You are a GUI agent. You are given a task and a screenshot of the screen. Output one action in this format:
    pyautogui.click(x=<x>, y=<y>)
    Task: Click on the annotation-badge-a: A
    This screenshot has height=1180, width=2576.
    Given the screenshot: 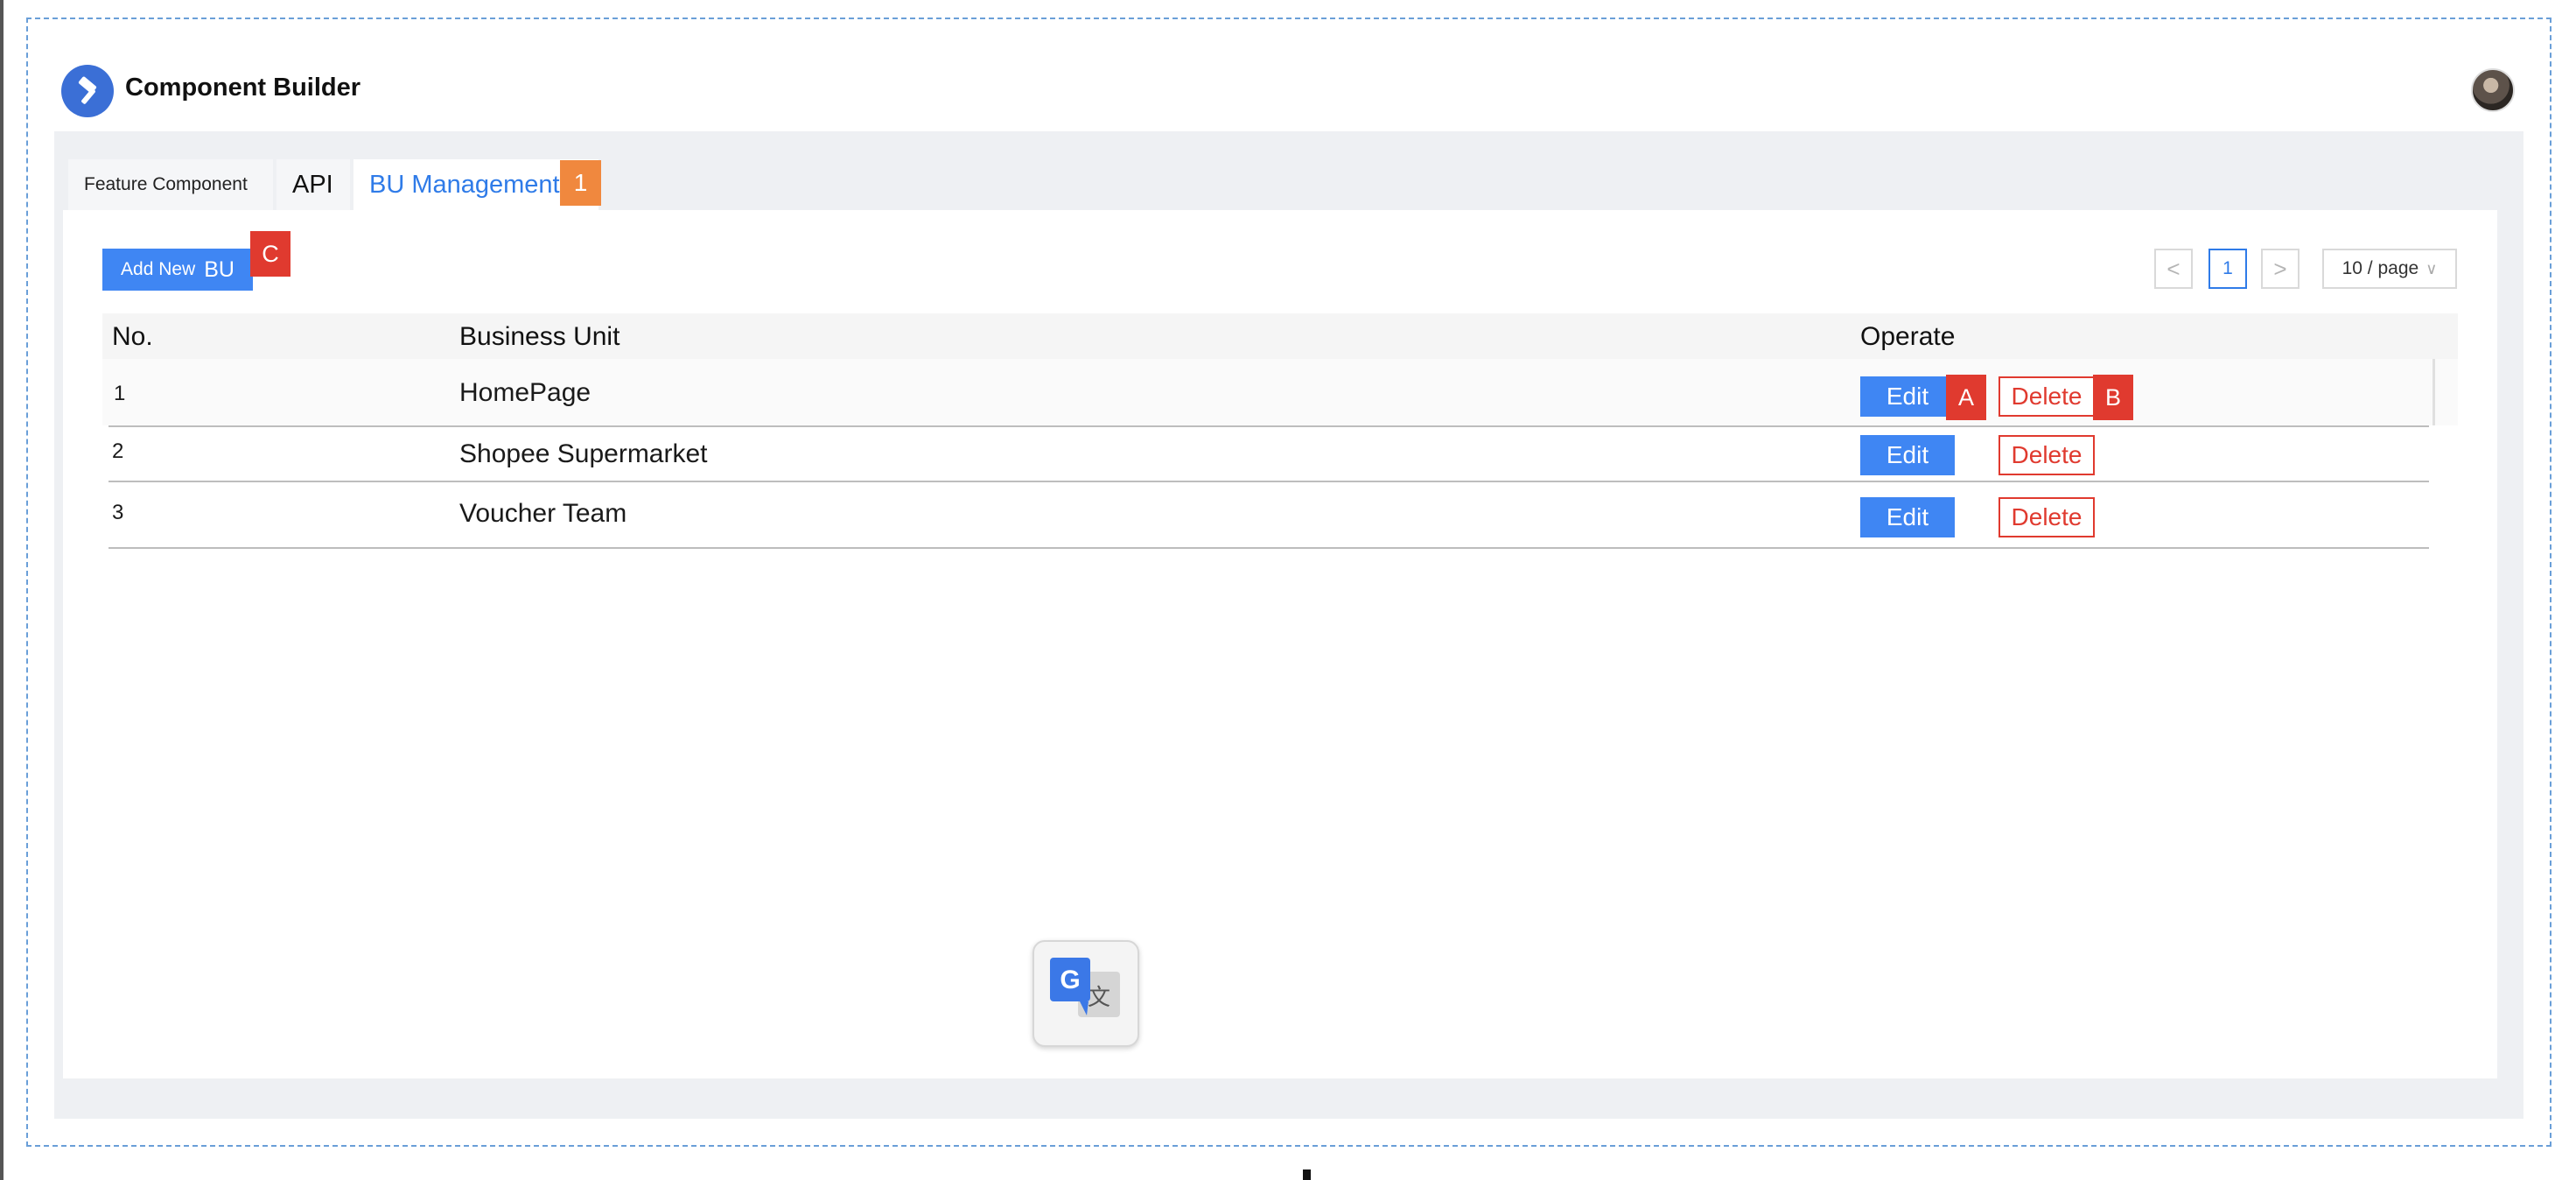 What is the action you would take?
    pyautogui.click(x=1966, y=397)
    